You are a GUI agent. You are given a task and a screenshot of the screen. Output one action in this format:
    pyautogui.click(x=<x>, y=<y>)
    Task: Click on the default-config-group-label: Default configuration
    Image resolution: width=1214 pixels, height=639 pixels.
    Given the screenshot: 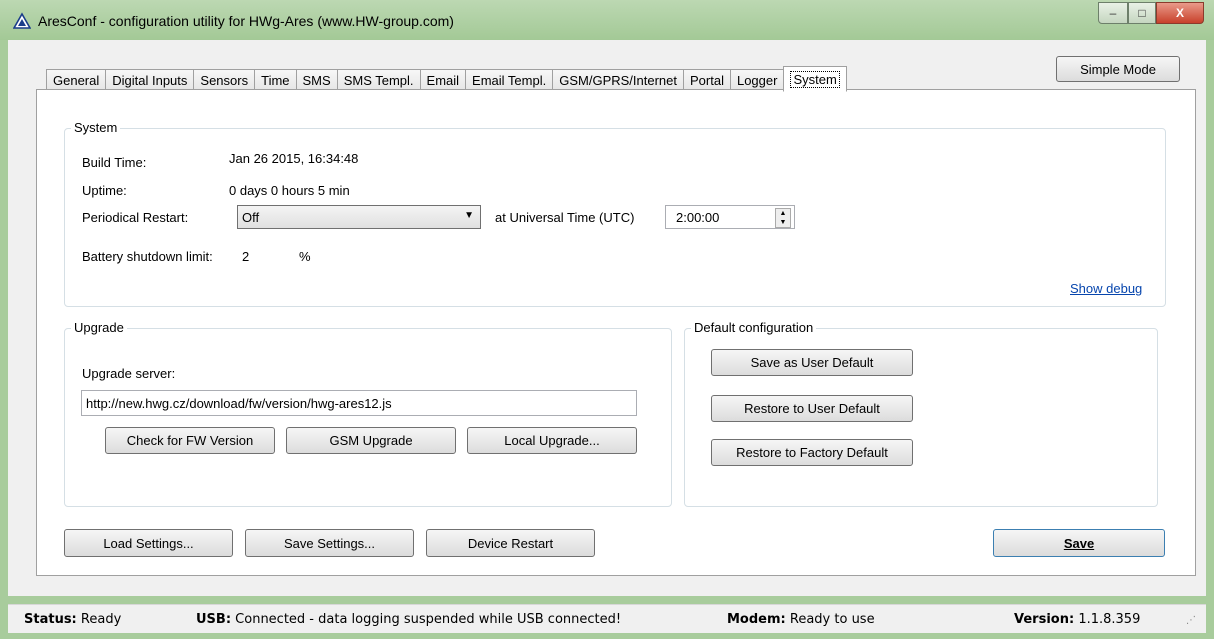 What is the action you would take?
    pyautogui.click(x=754, y=327)
    